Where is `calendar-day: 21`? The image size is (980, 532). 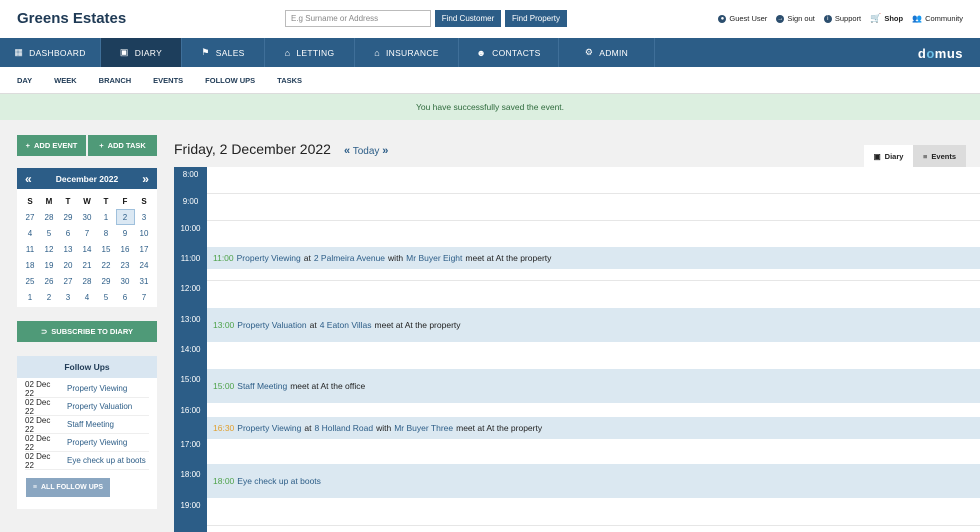
calendar-day: 21 is located at coordinates (87, 265).